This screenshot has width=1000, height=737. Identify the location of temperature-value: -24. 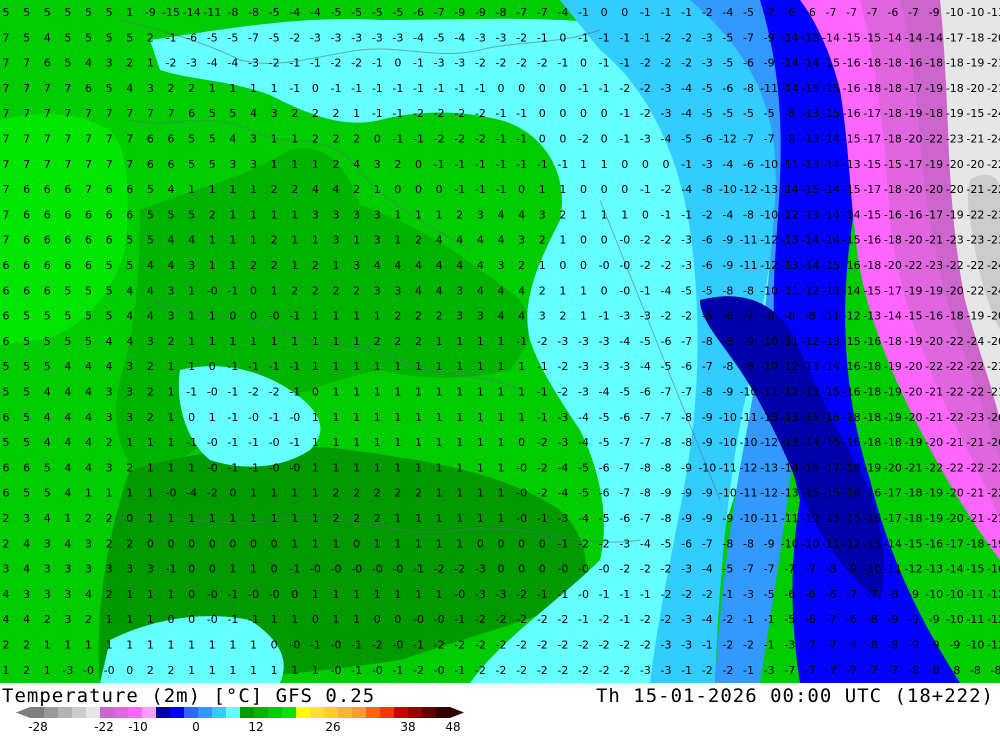
(993, 113).